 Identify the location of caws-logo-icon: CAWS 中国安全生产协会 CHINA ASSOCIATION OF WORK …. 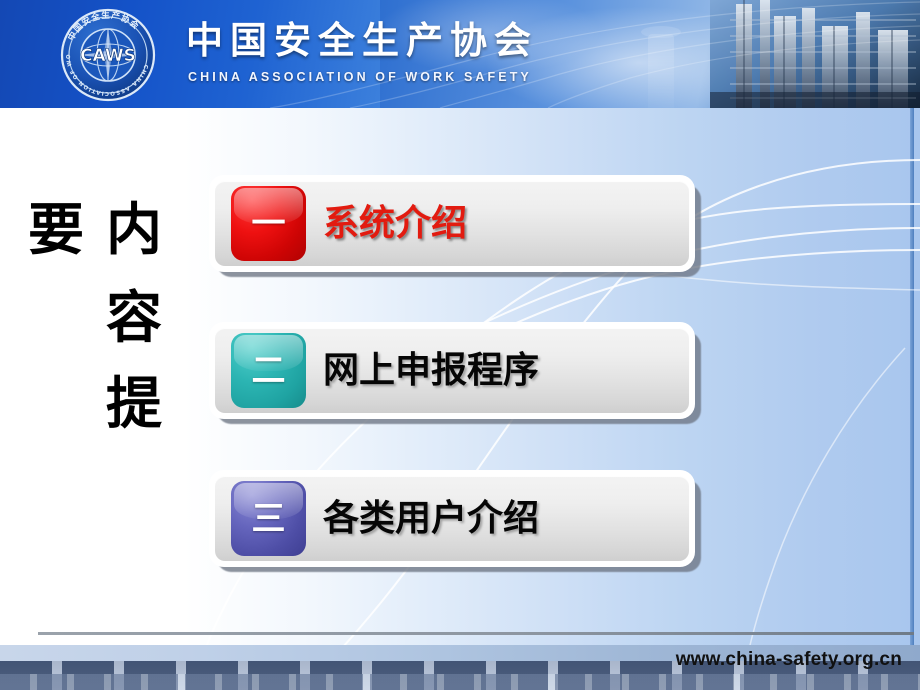
(105, 55).